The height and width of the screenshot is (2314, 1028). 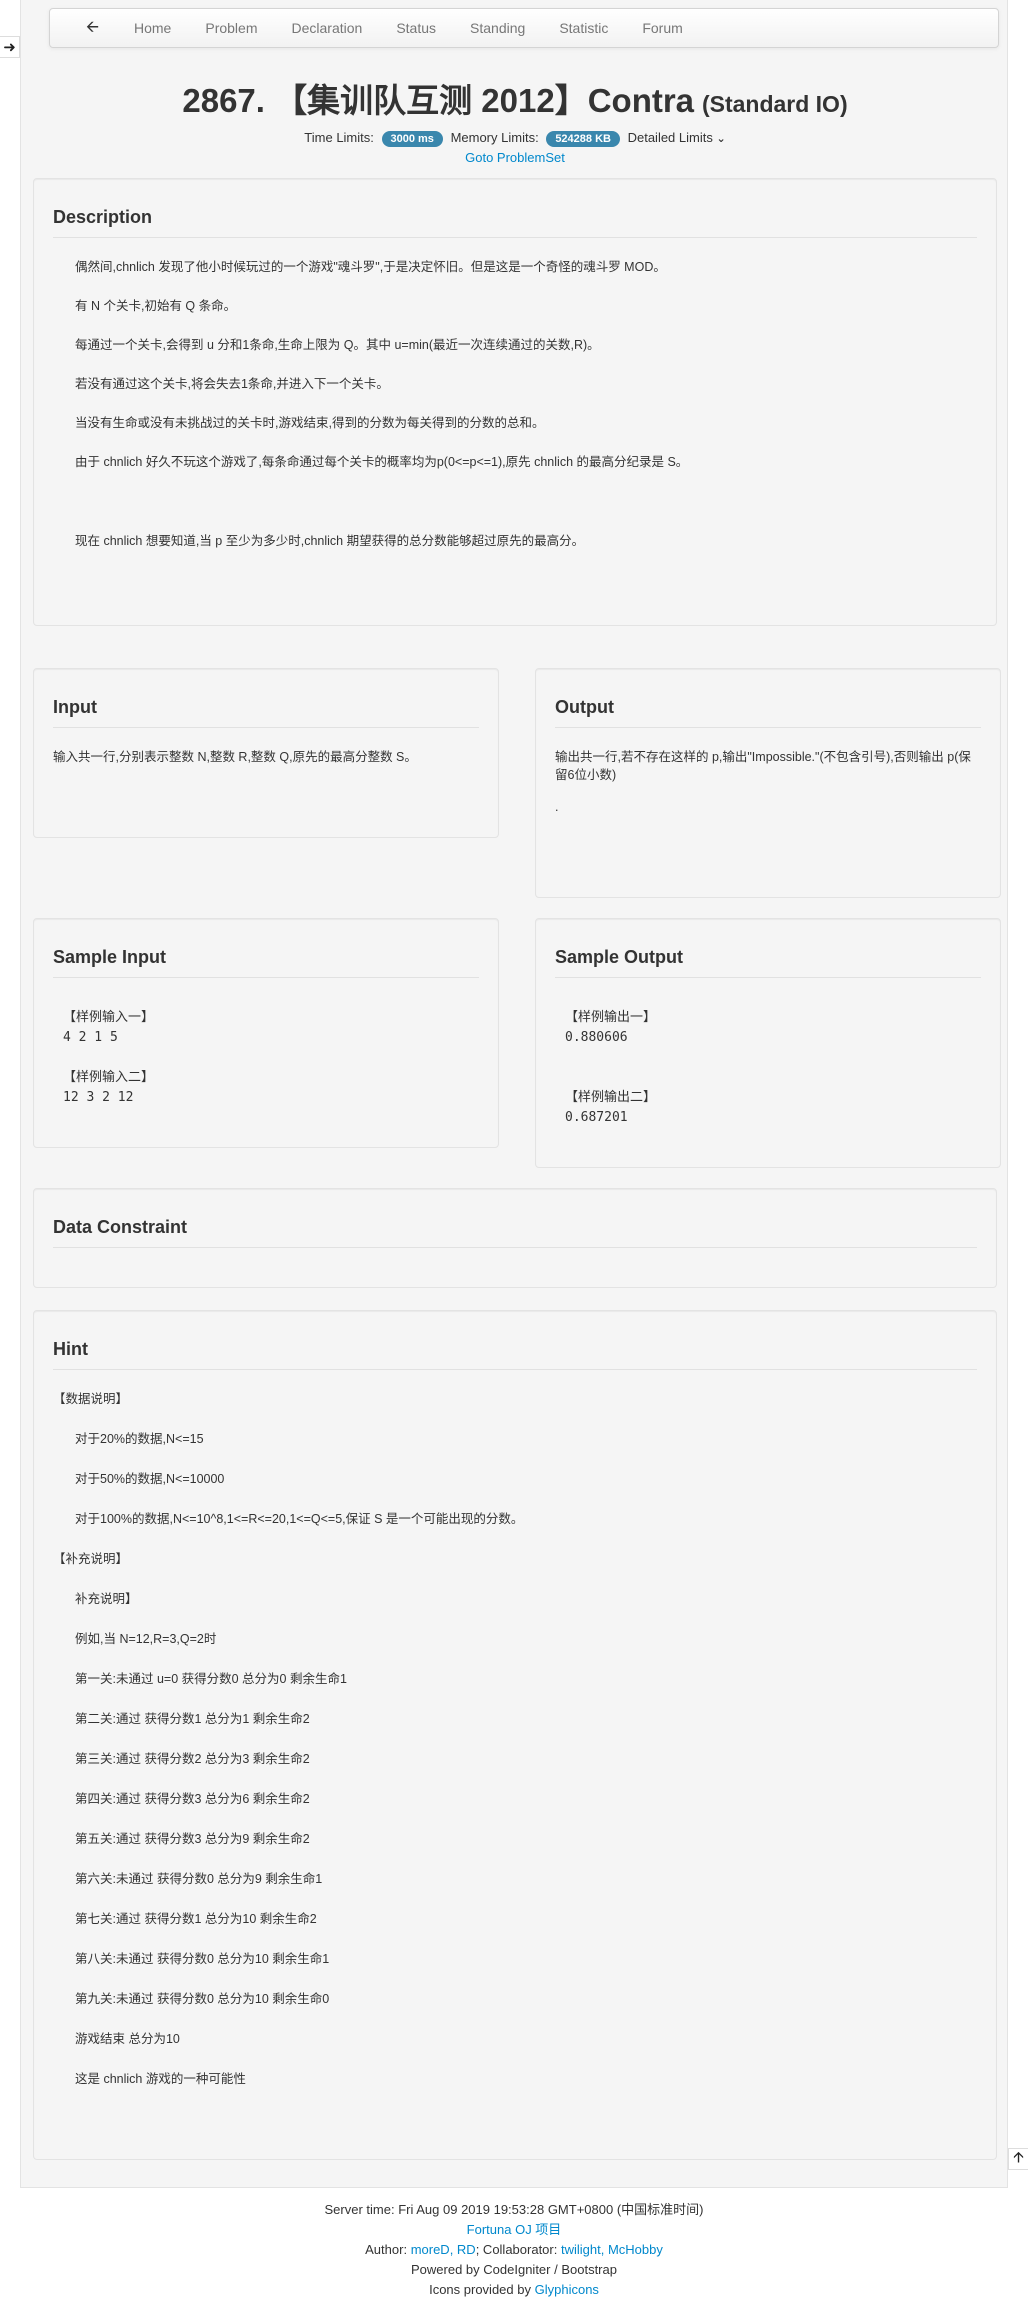 I want to click on collaborator-label: ; Collaborator:, so click(x=516, y=2249).